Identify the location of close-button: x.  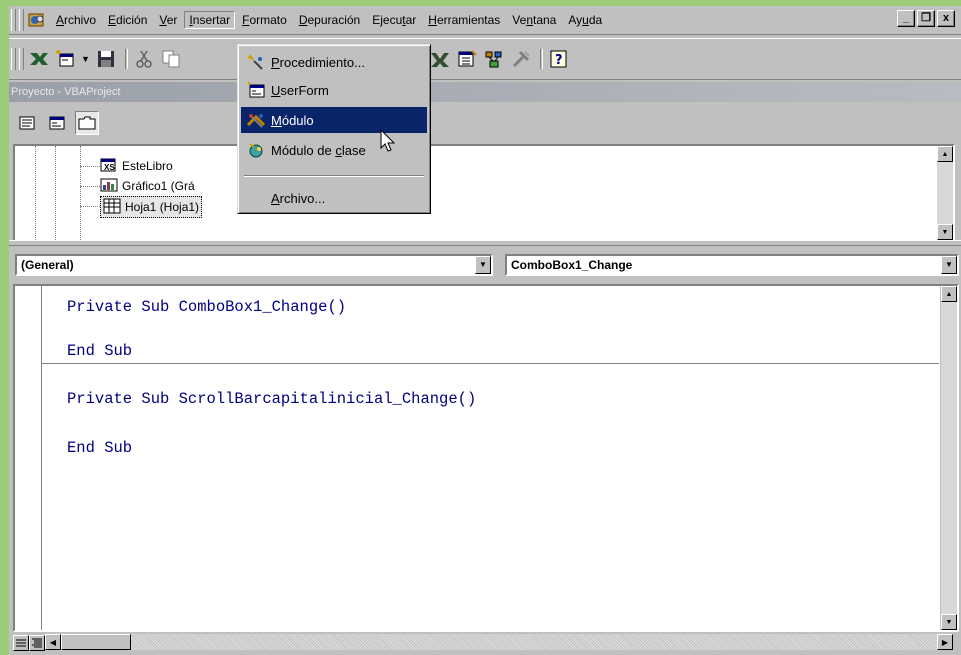
(946, 18).